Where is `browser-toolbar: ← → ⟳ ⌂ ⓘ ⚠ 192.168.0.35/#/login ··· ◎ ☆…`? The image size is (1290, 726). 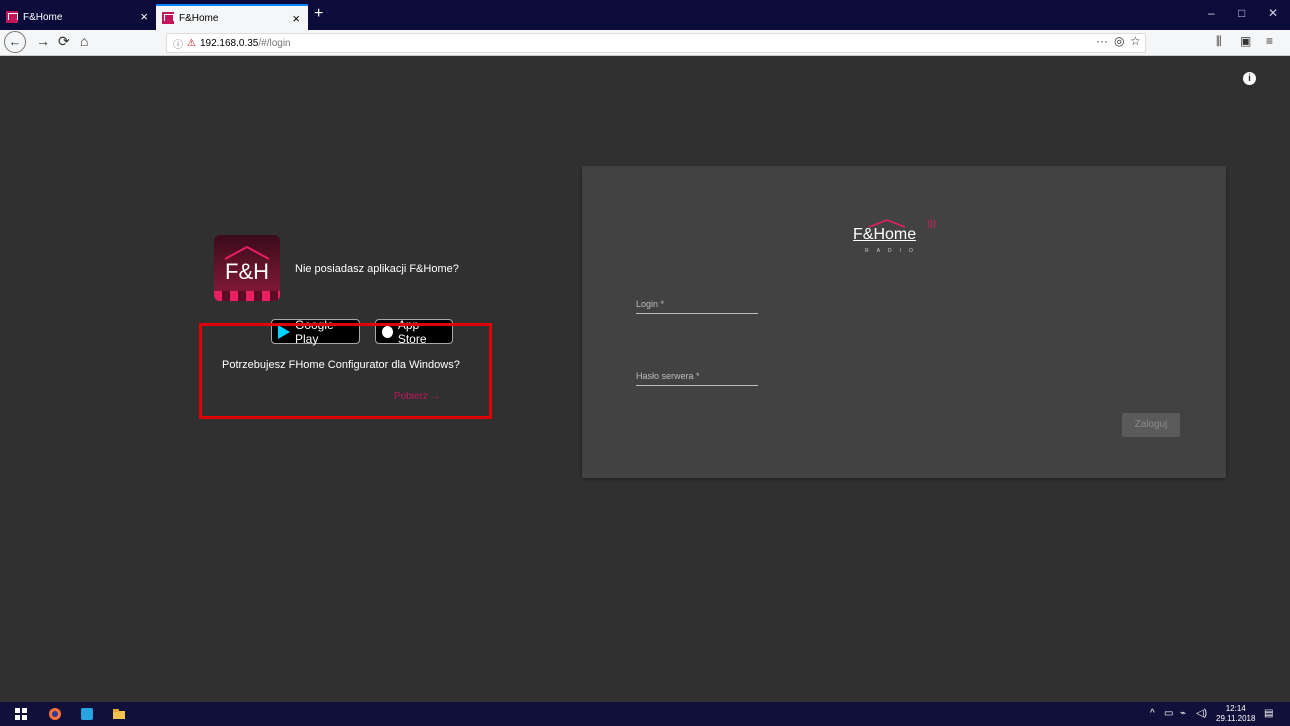
browser-toolbar: ← → ⟳ ⌂ ⓘ ⚠ 192.168.0.35/#/login ··· ◎ ☆… is located at coordinates (645, 43).